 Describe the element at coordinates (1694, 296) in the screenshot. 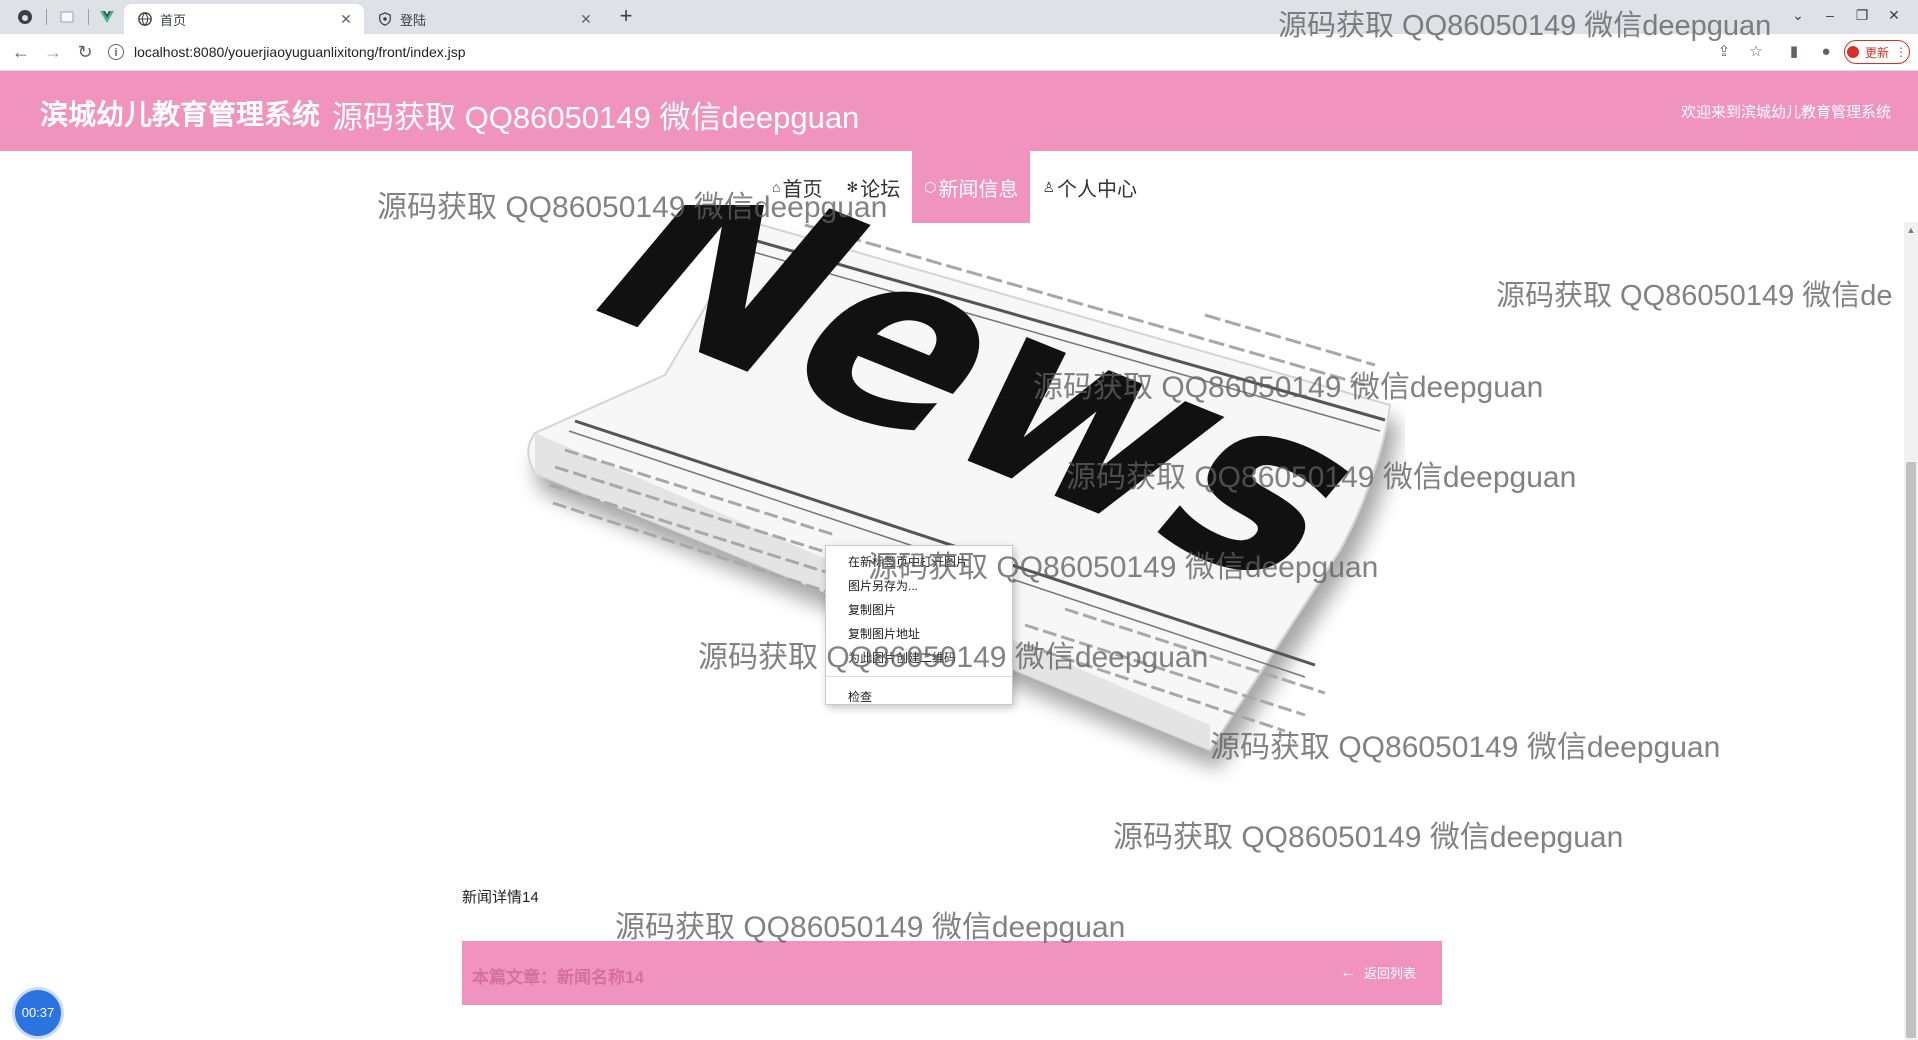

I see `watermark-text: 源码获取 QQ86050149 微信de` at that location.